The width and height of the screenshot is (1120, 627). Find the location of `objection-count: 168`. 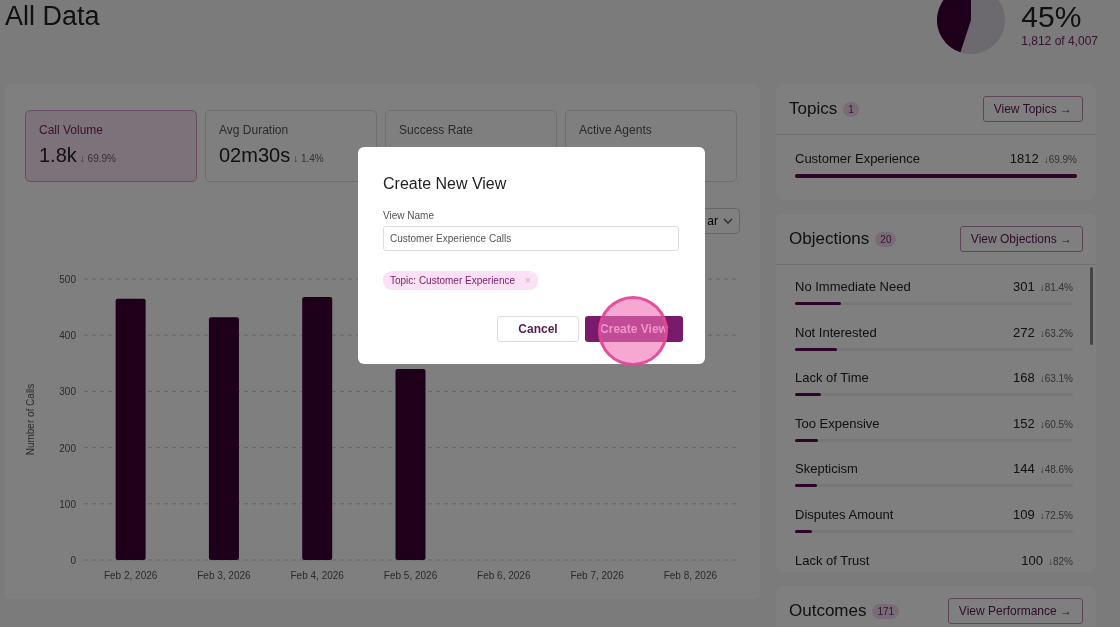

objection-count: 168 is located at coordinates (1023, 378).